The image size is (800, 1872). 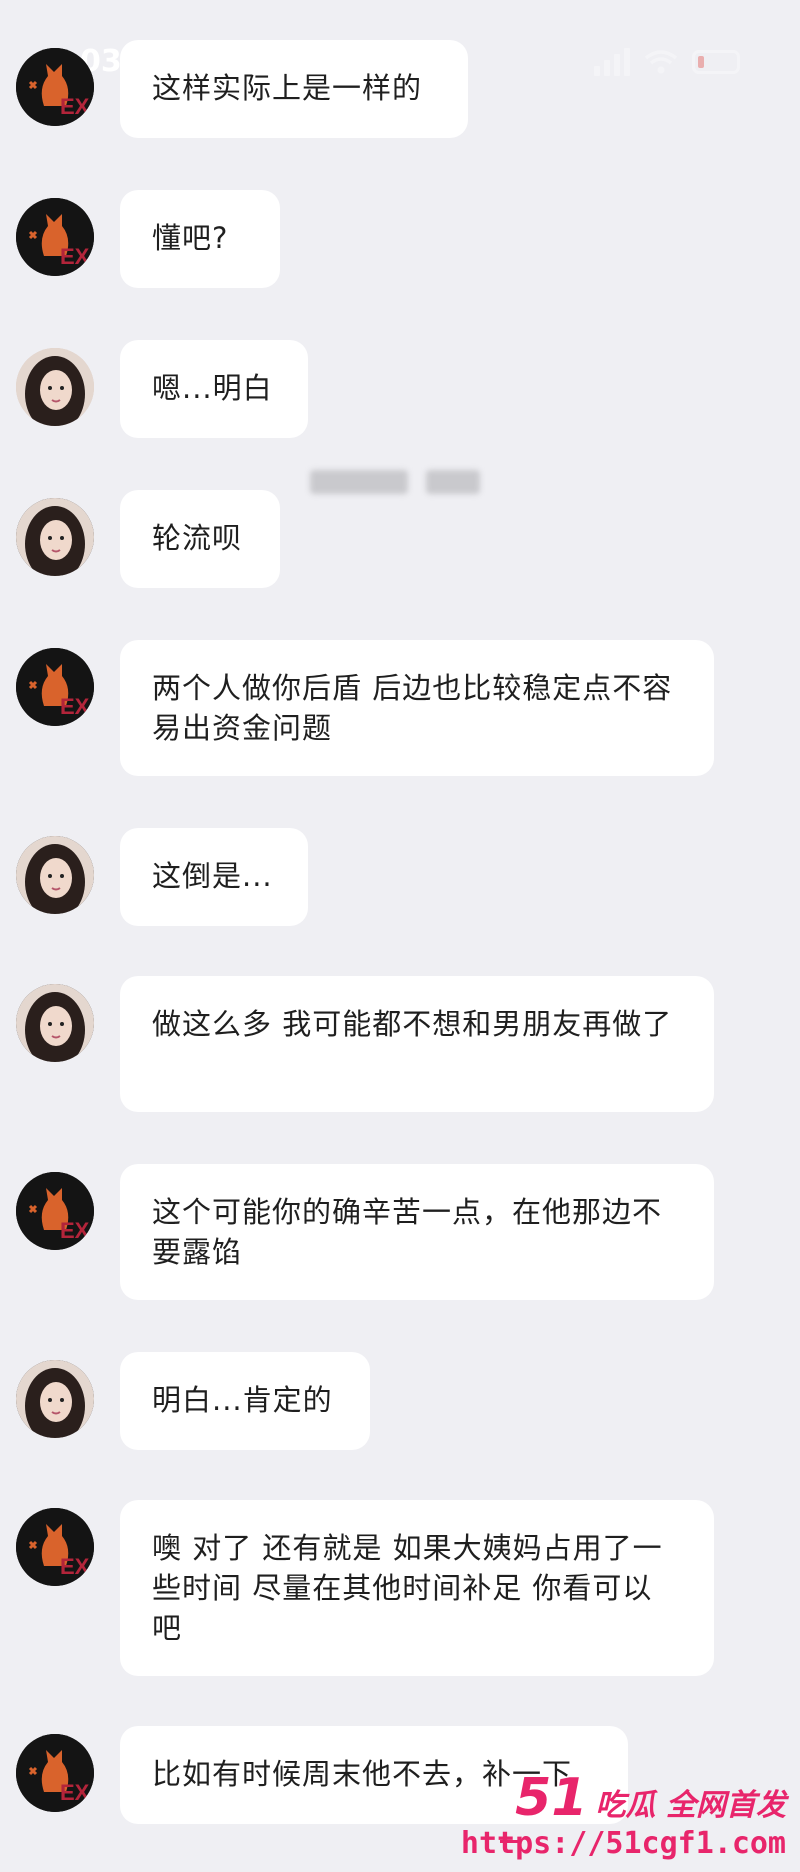 I want to click on message-text: 明白...肯定的, so click(x=242, y=1400).